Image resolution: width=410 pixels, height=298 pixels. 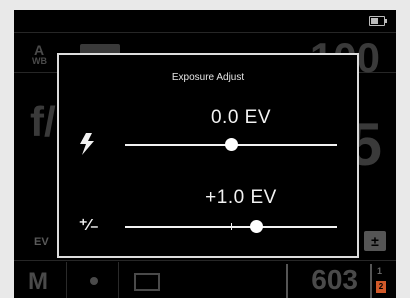 I want to click on card-slot-number: 1, so click(x=379, y=271).